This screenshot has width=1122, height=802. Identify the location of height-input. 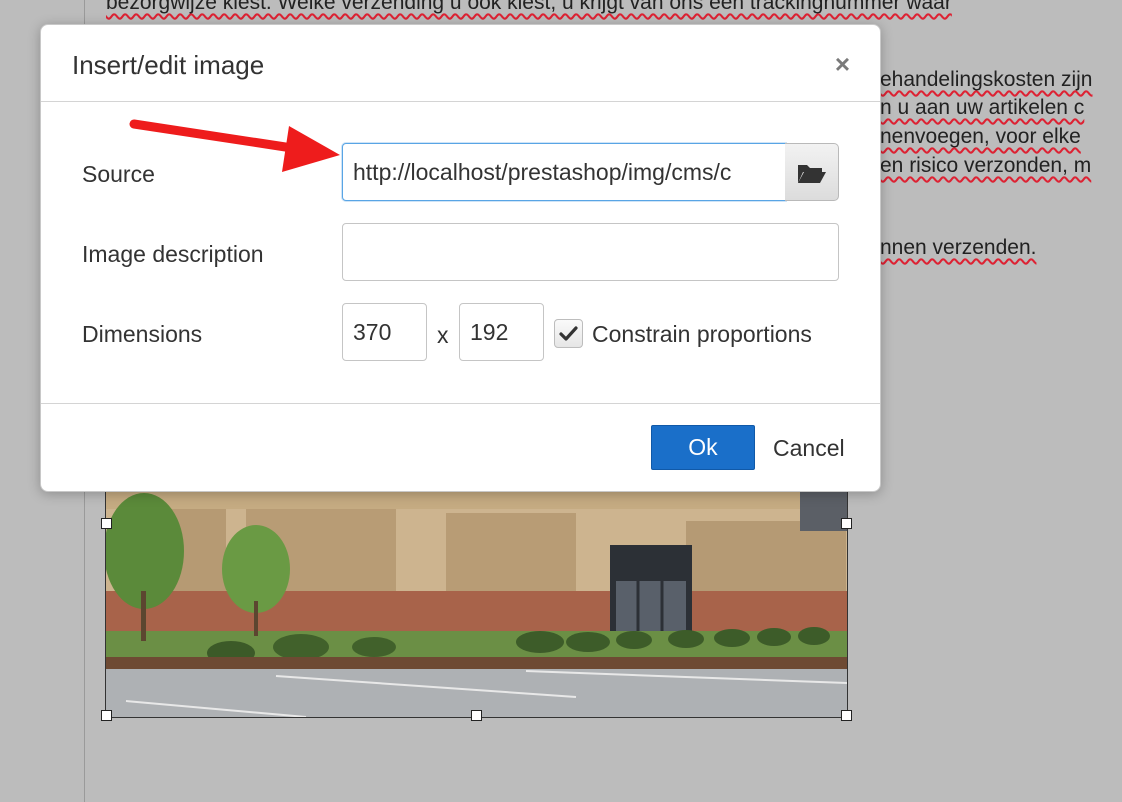
(501, 332).